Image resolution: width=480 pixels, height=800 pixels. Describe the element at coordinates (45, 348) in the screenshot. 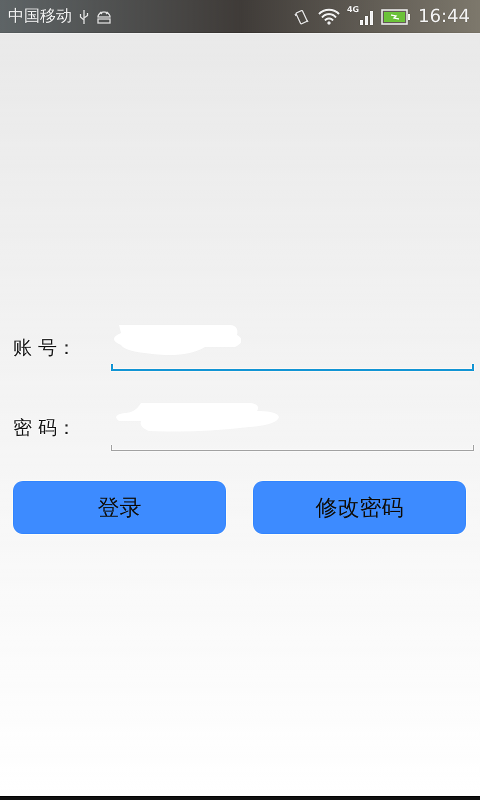

I see `field-label: 账 号：` at that location.